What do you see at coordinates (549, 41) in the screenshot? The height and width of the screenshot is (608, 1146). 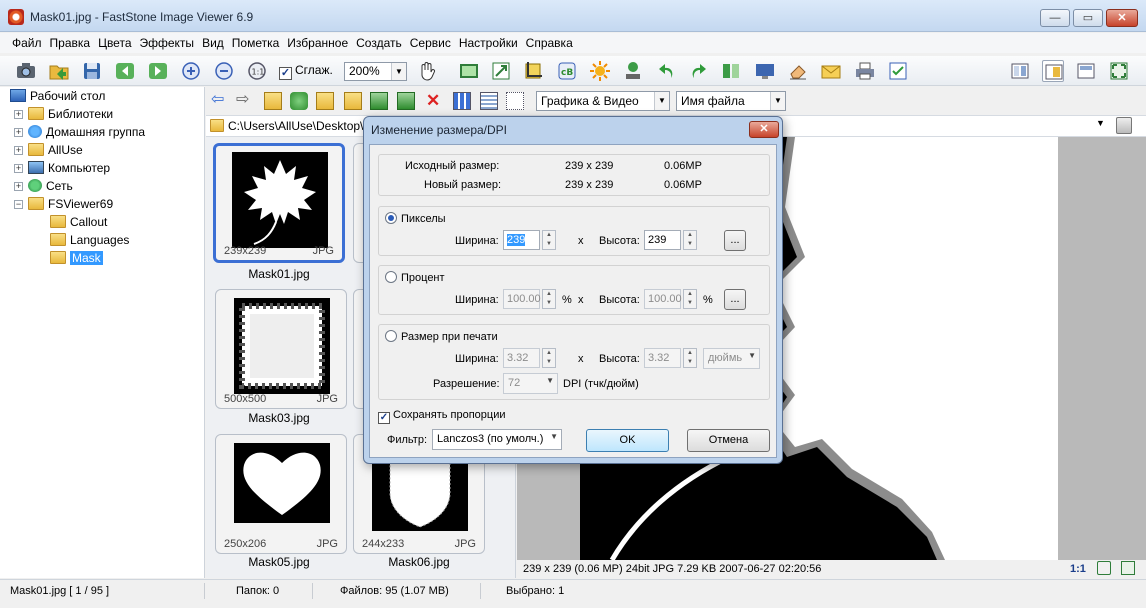 I see `menu-help: Справка` at bounding box center [549, 41].